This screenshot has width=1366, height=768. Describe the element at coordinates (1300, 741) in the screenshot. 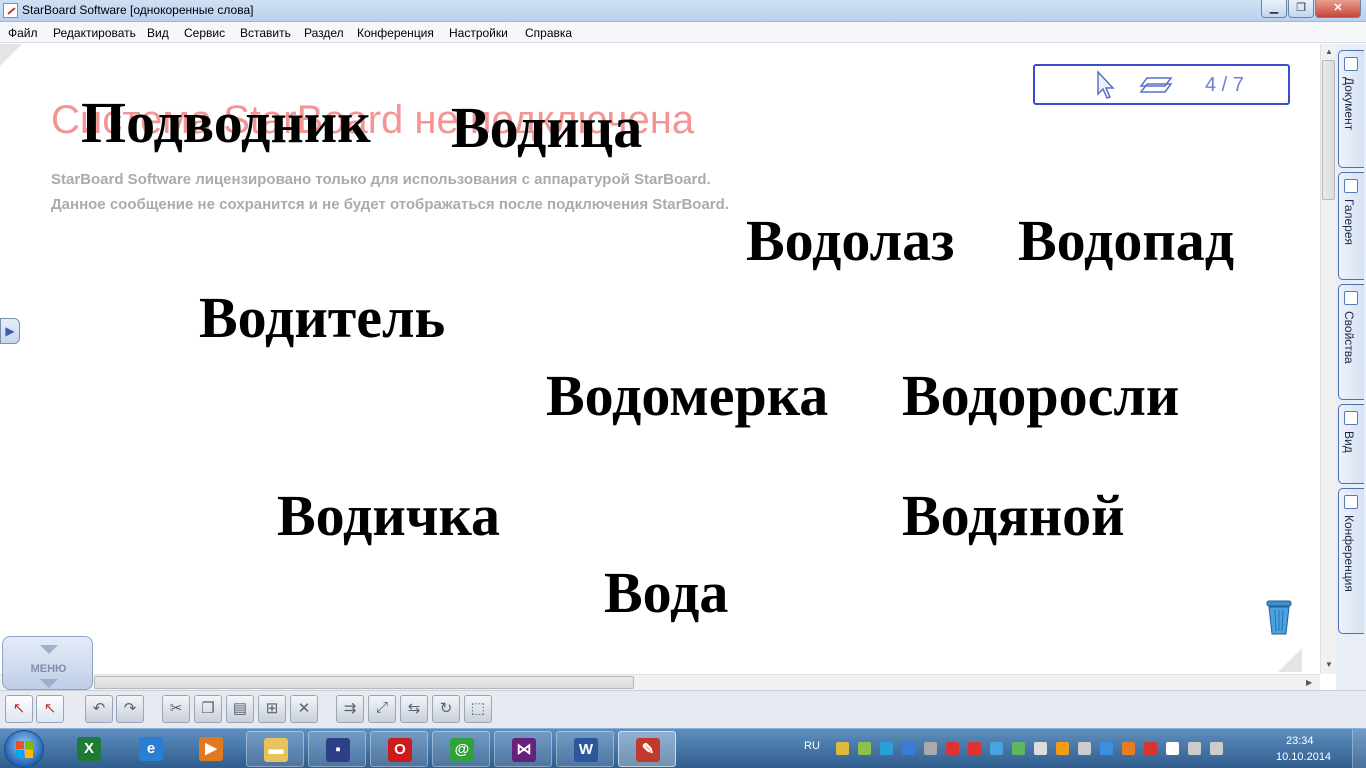

I see `clock-time: 23:34` at that location.